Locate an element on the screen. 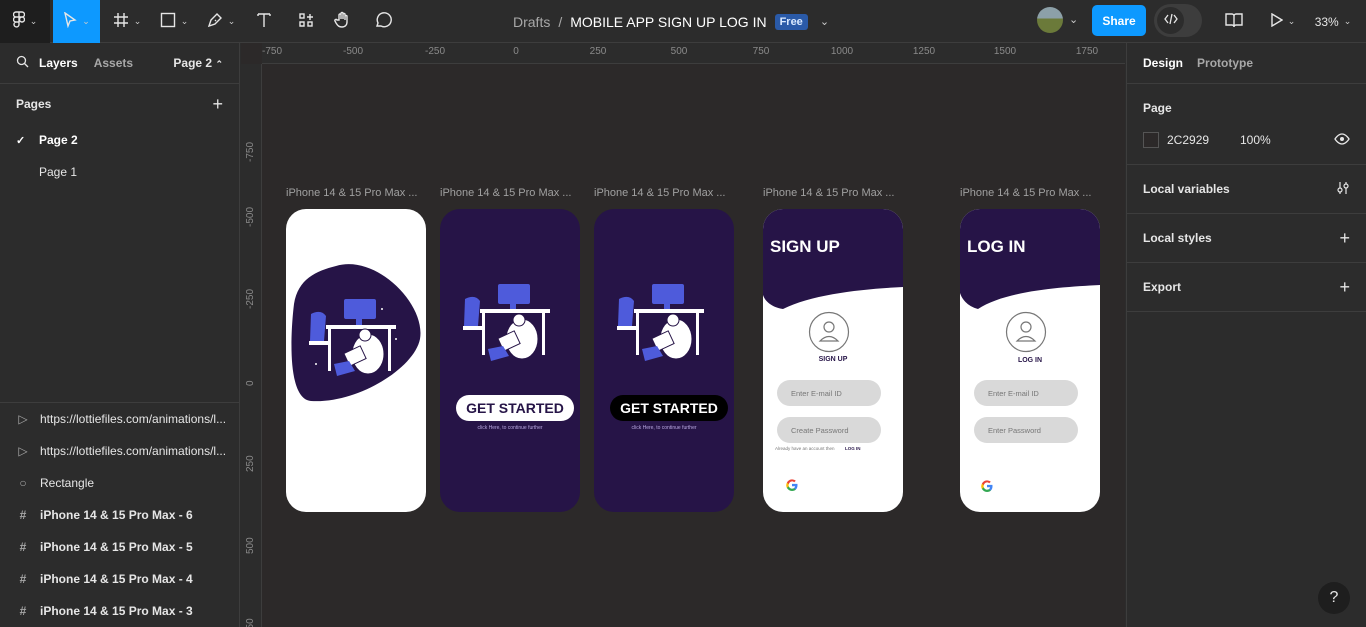 The width and height of the screenshot is (1366, 627). local-variables-section: Local variables is located at coordinates (1246, 189).